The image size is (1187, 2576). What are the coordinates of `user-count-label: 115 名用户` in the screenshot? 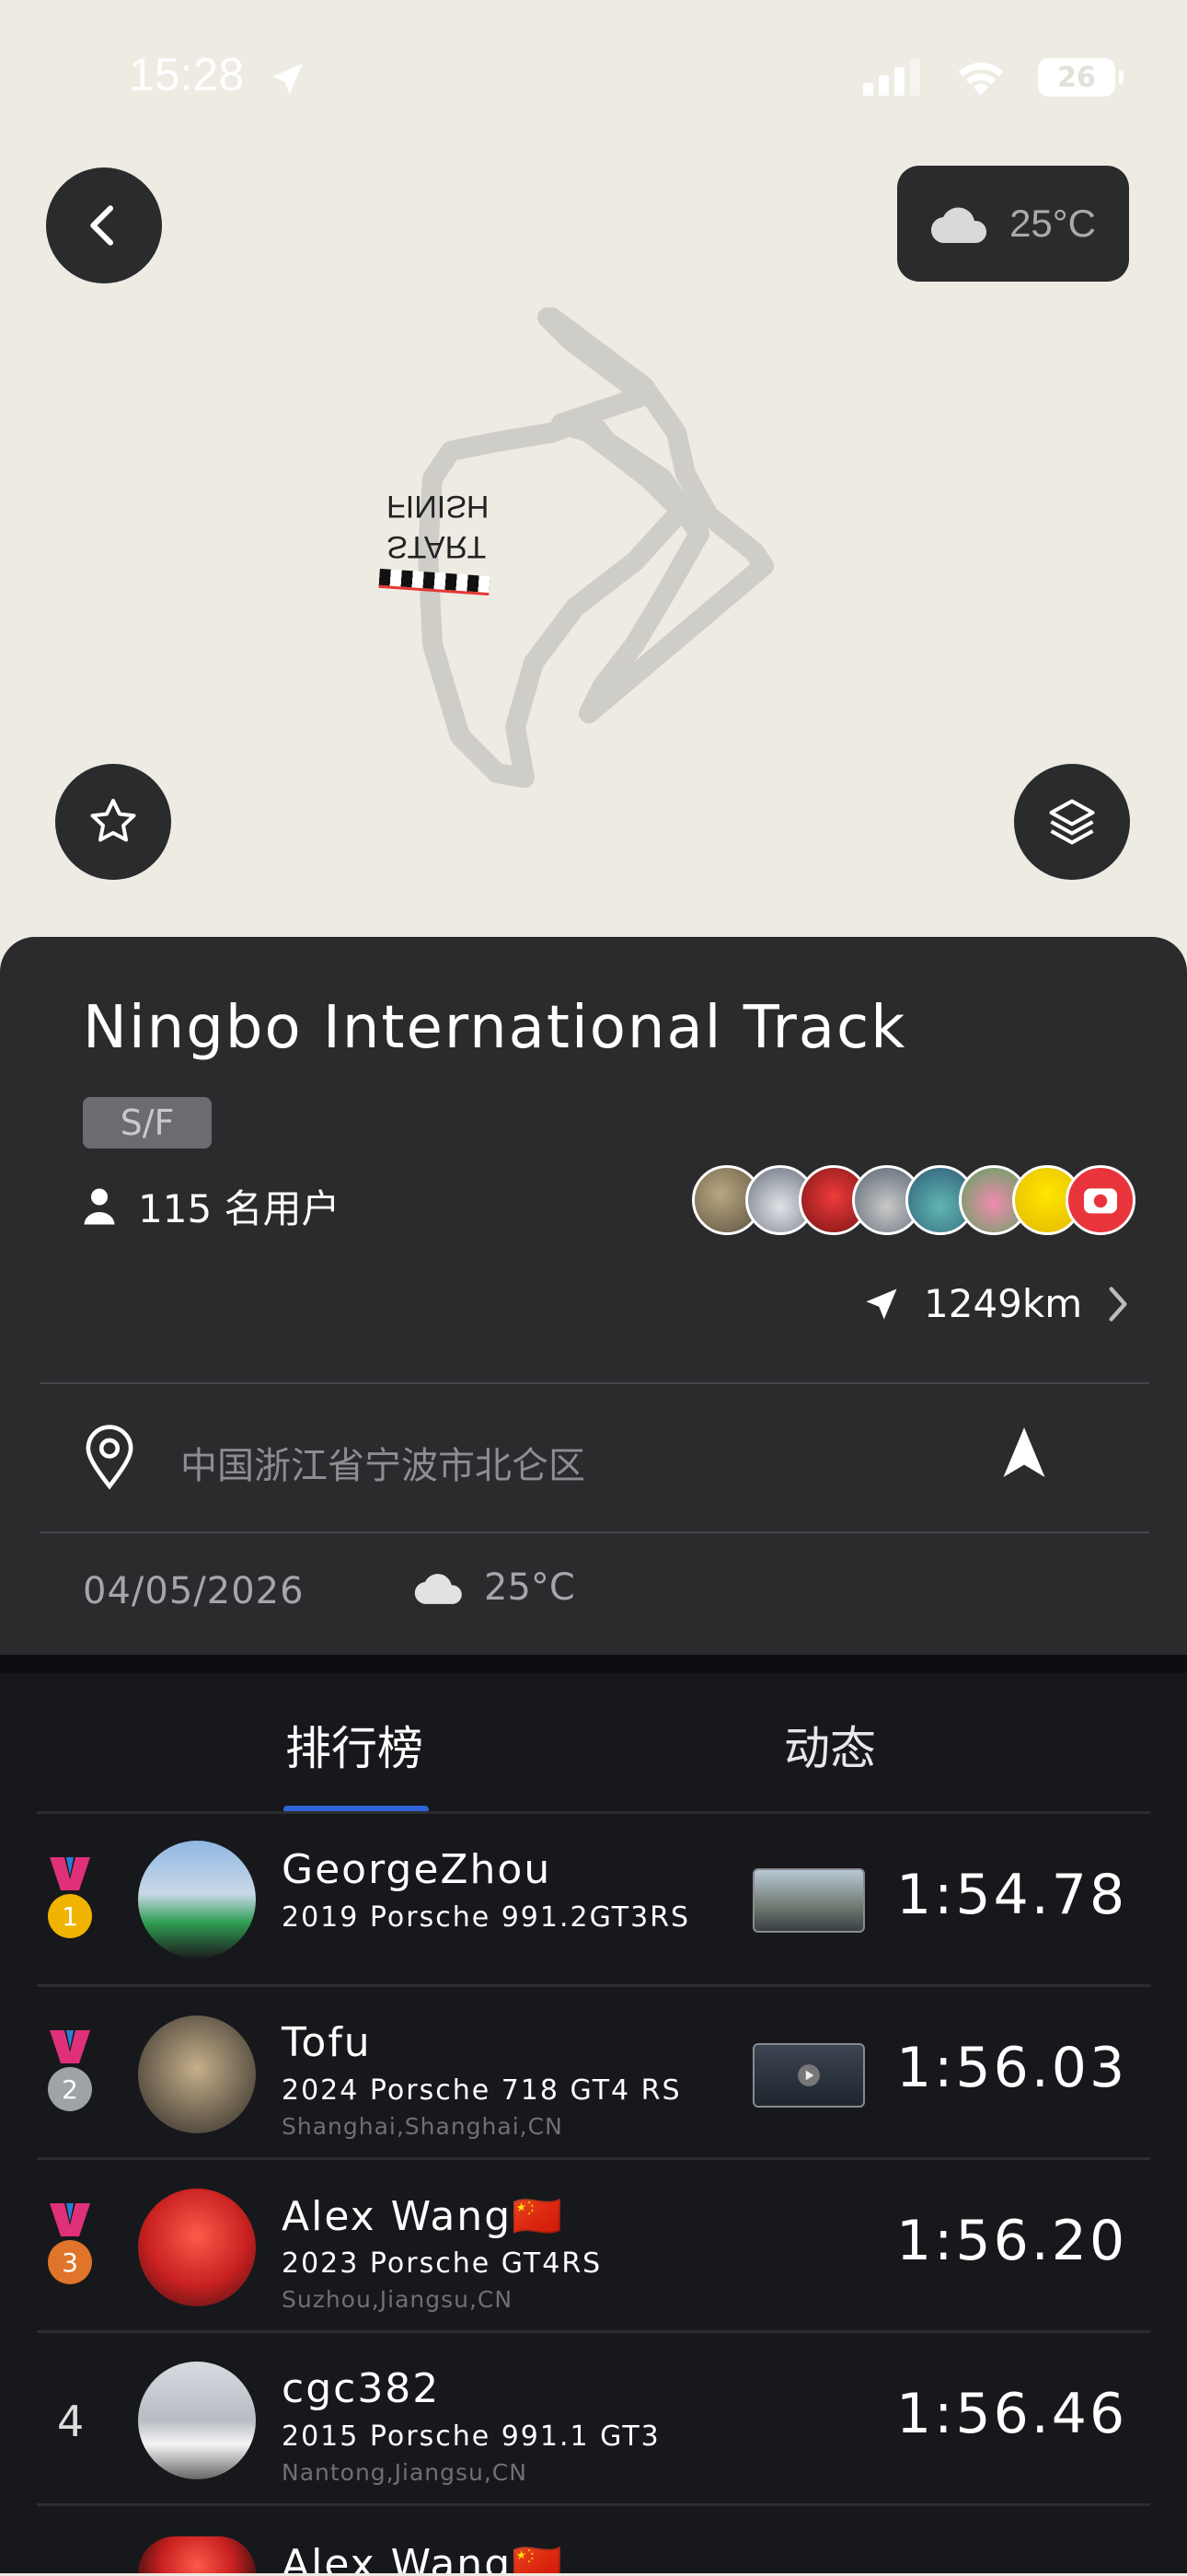 It's located at (239, 1209).